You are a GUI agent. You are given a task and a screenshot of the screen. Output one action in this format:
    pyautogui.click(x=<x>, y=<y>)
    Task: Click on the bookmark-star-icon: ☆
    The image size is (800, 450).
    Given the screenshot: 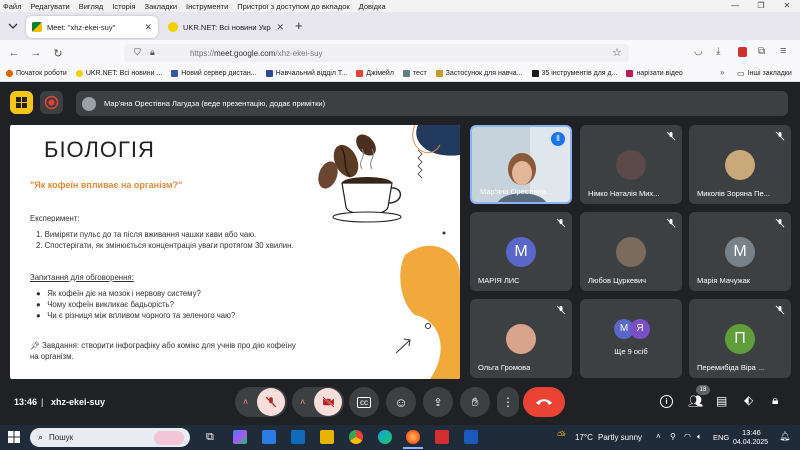 What is the action you would take?
    pyautogui.click(x=617, y=52)
    